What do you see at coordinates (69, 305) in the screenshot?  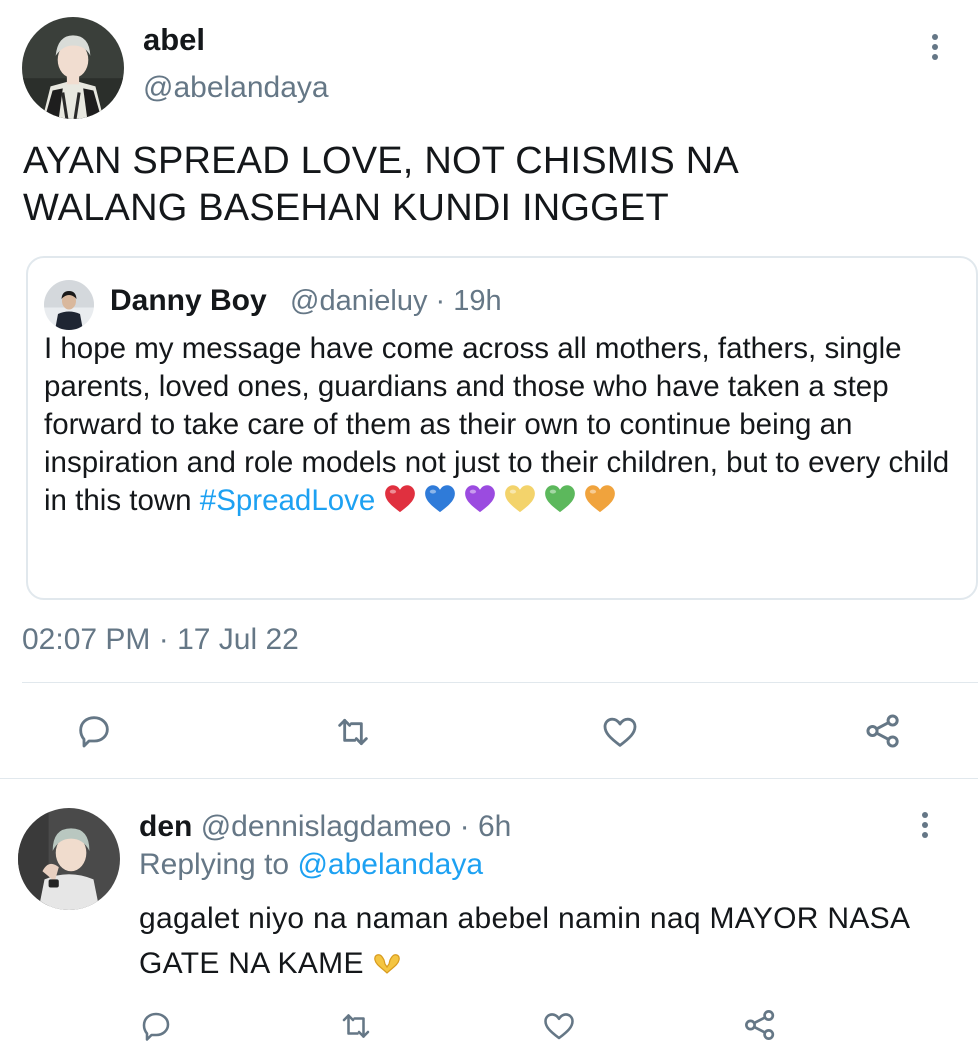 I see `quoted-avatar` at bounding box center [69, 305].